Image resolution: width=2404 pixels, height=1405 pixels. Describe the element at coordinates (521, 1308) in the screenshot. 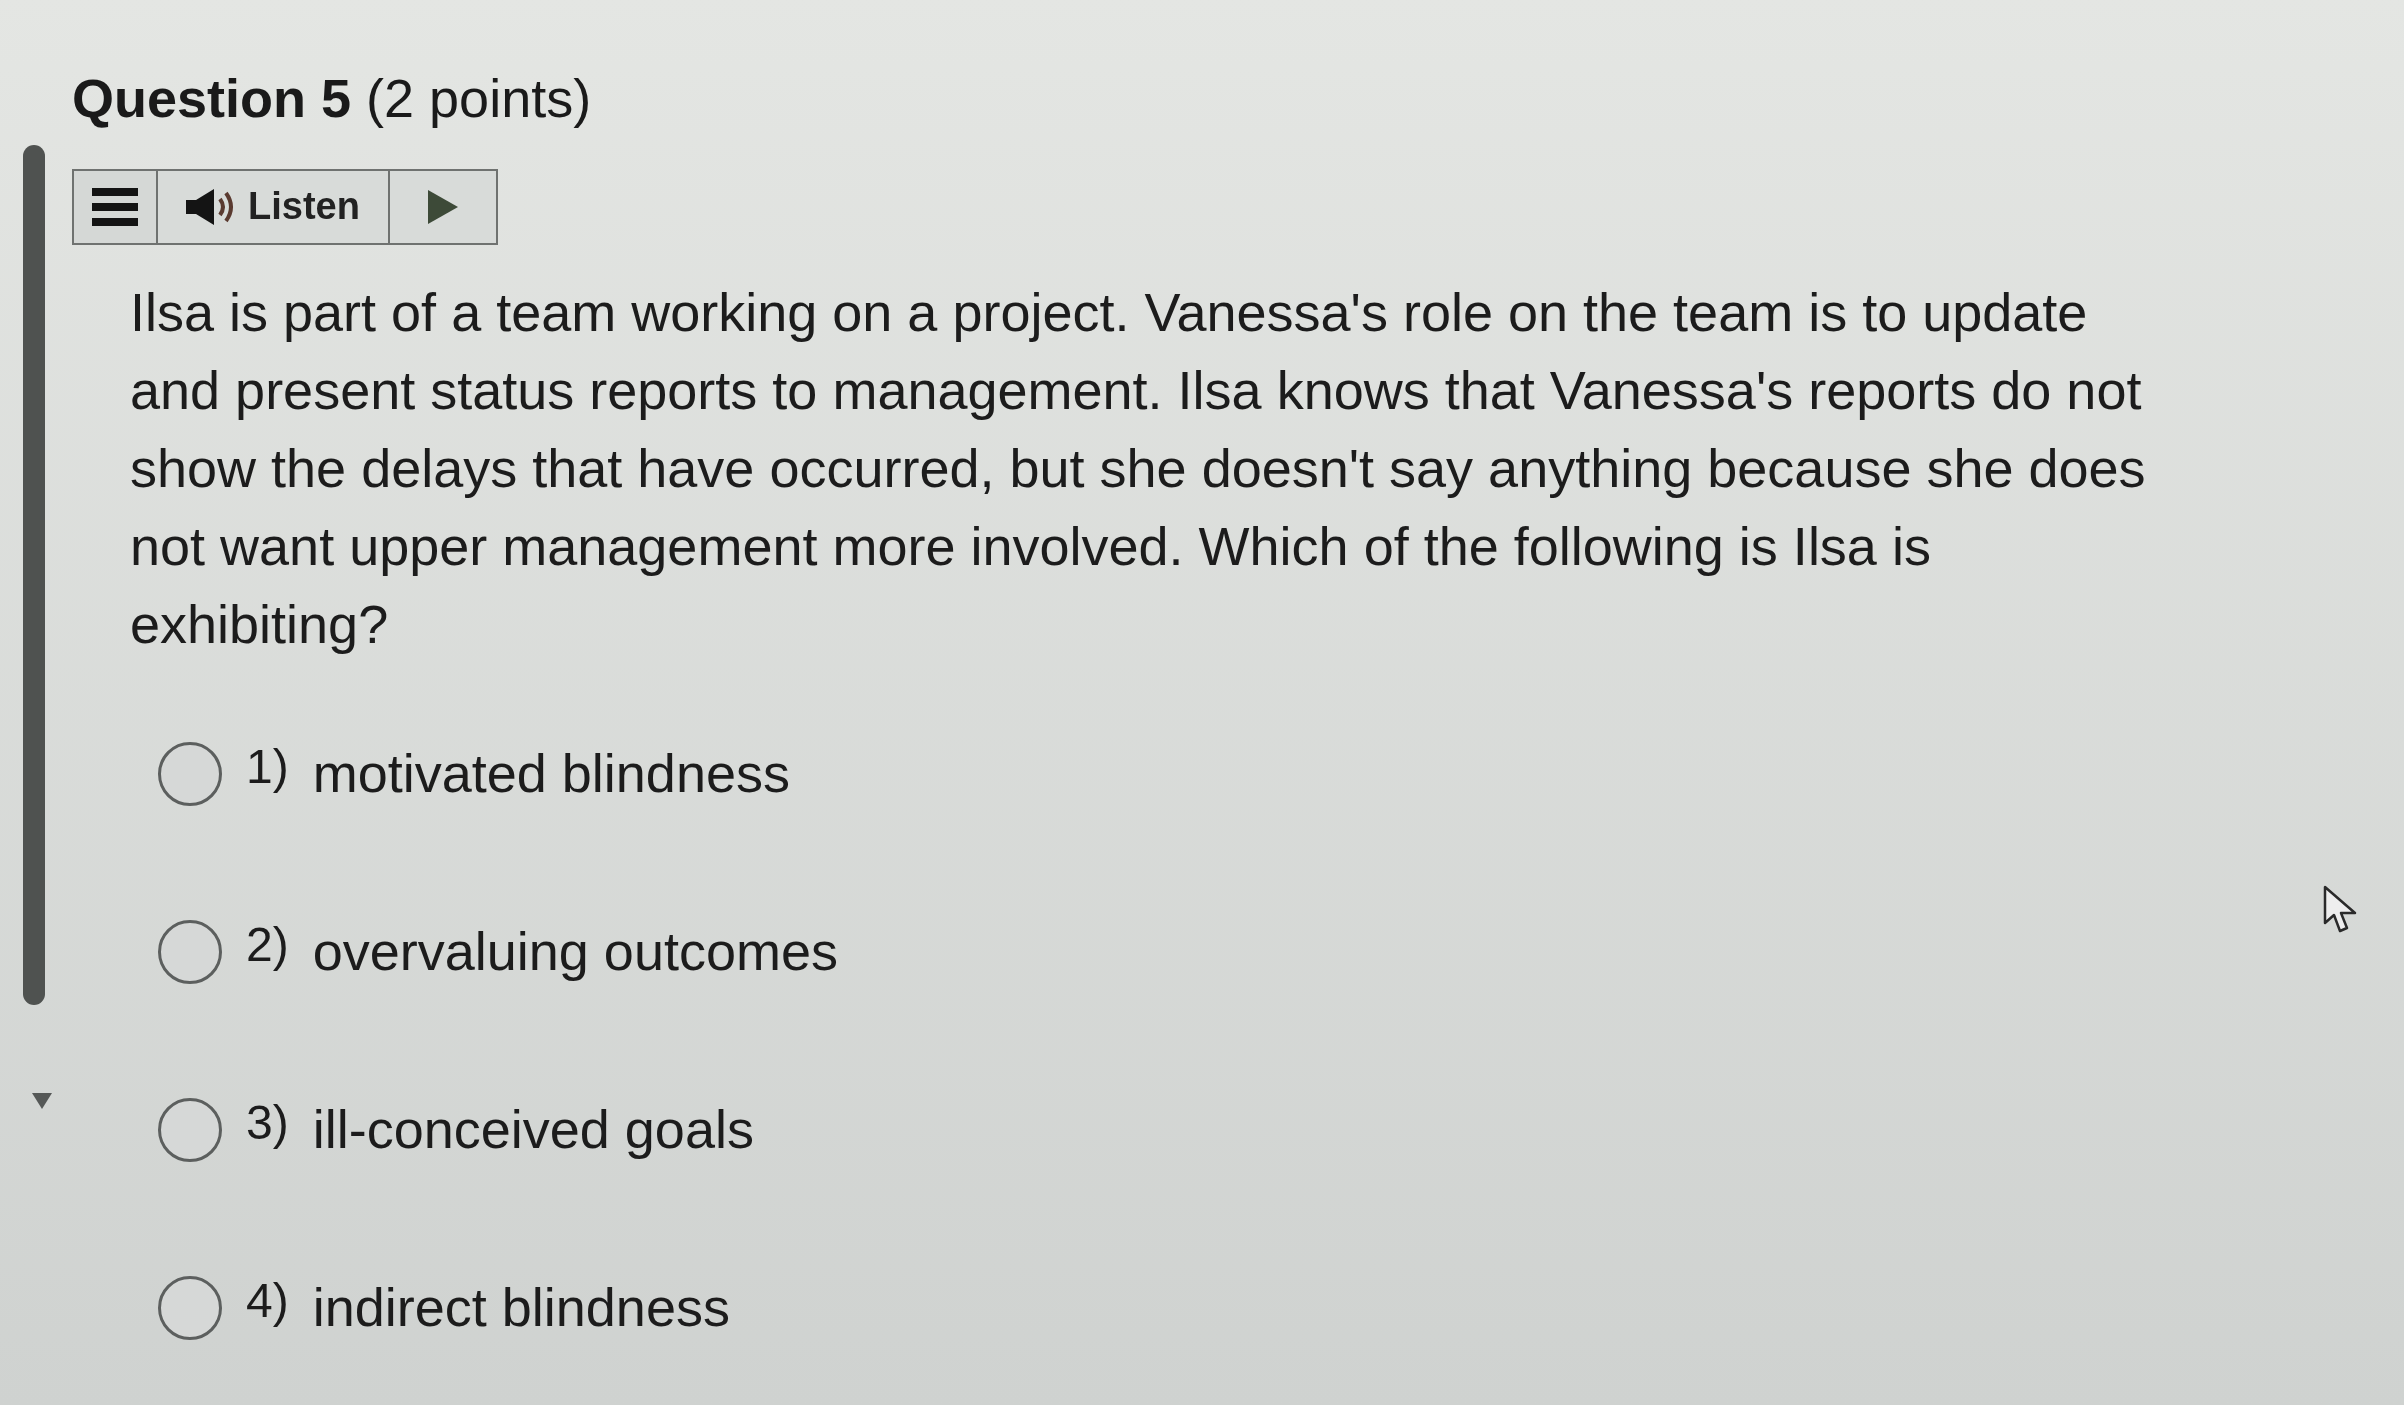

I see `option-label: indirect blindness` at that location.